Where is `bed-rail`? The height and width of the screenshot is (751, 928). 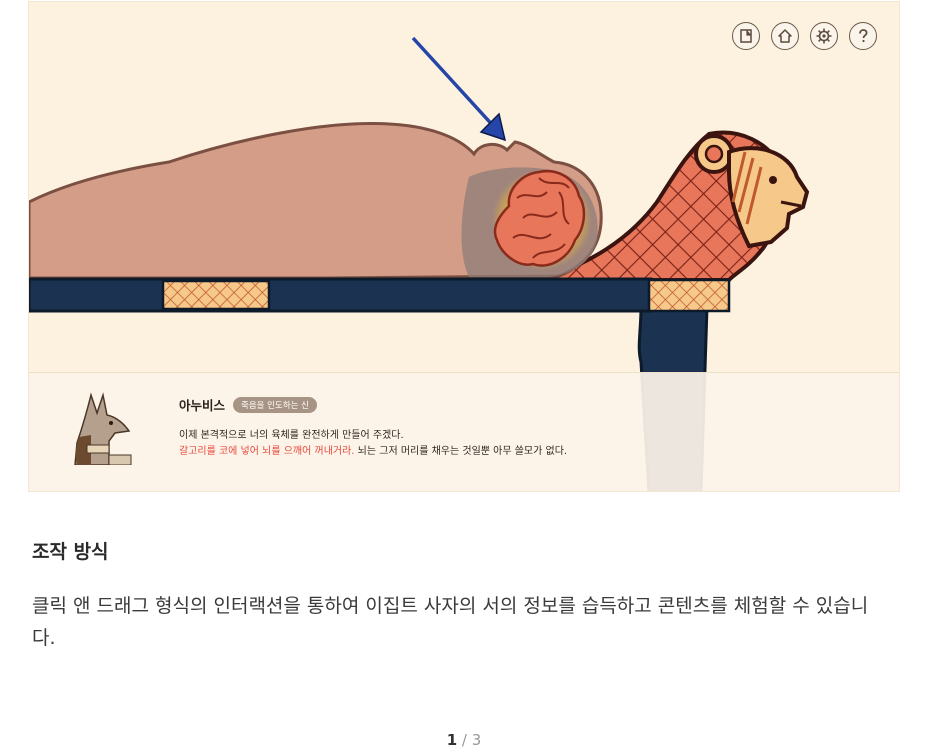
bed-rail is located at coordinates (341, 295).